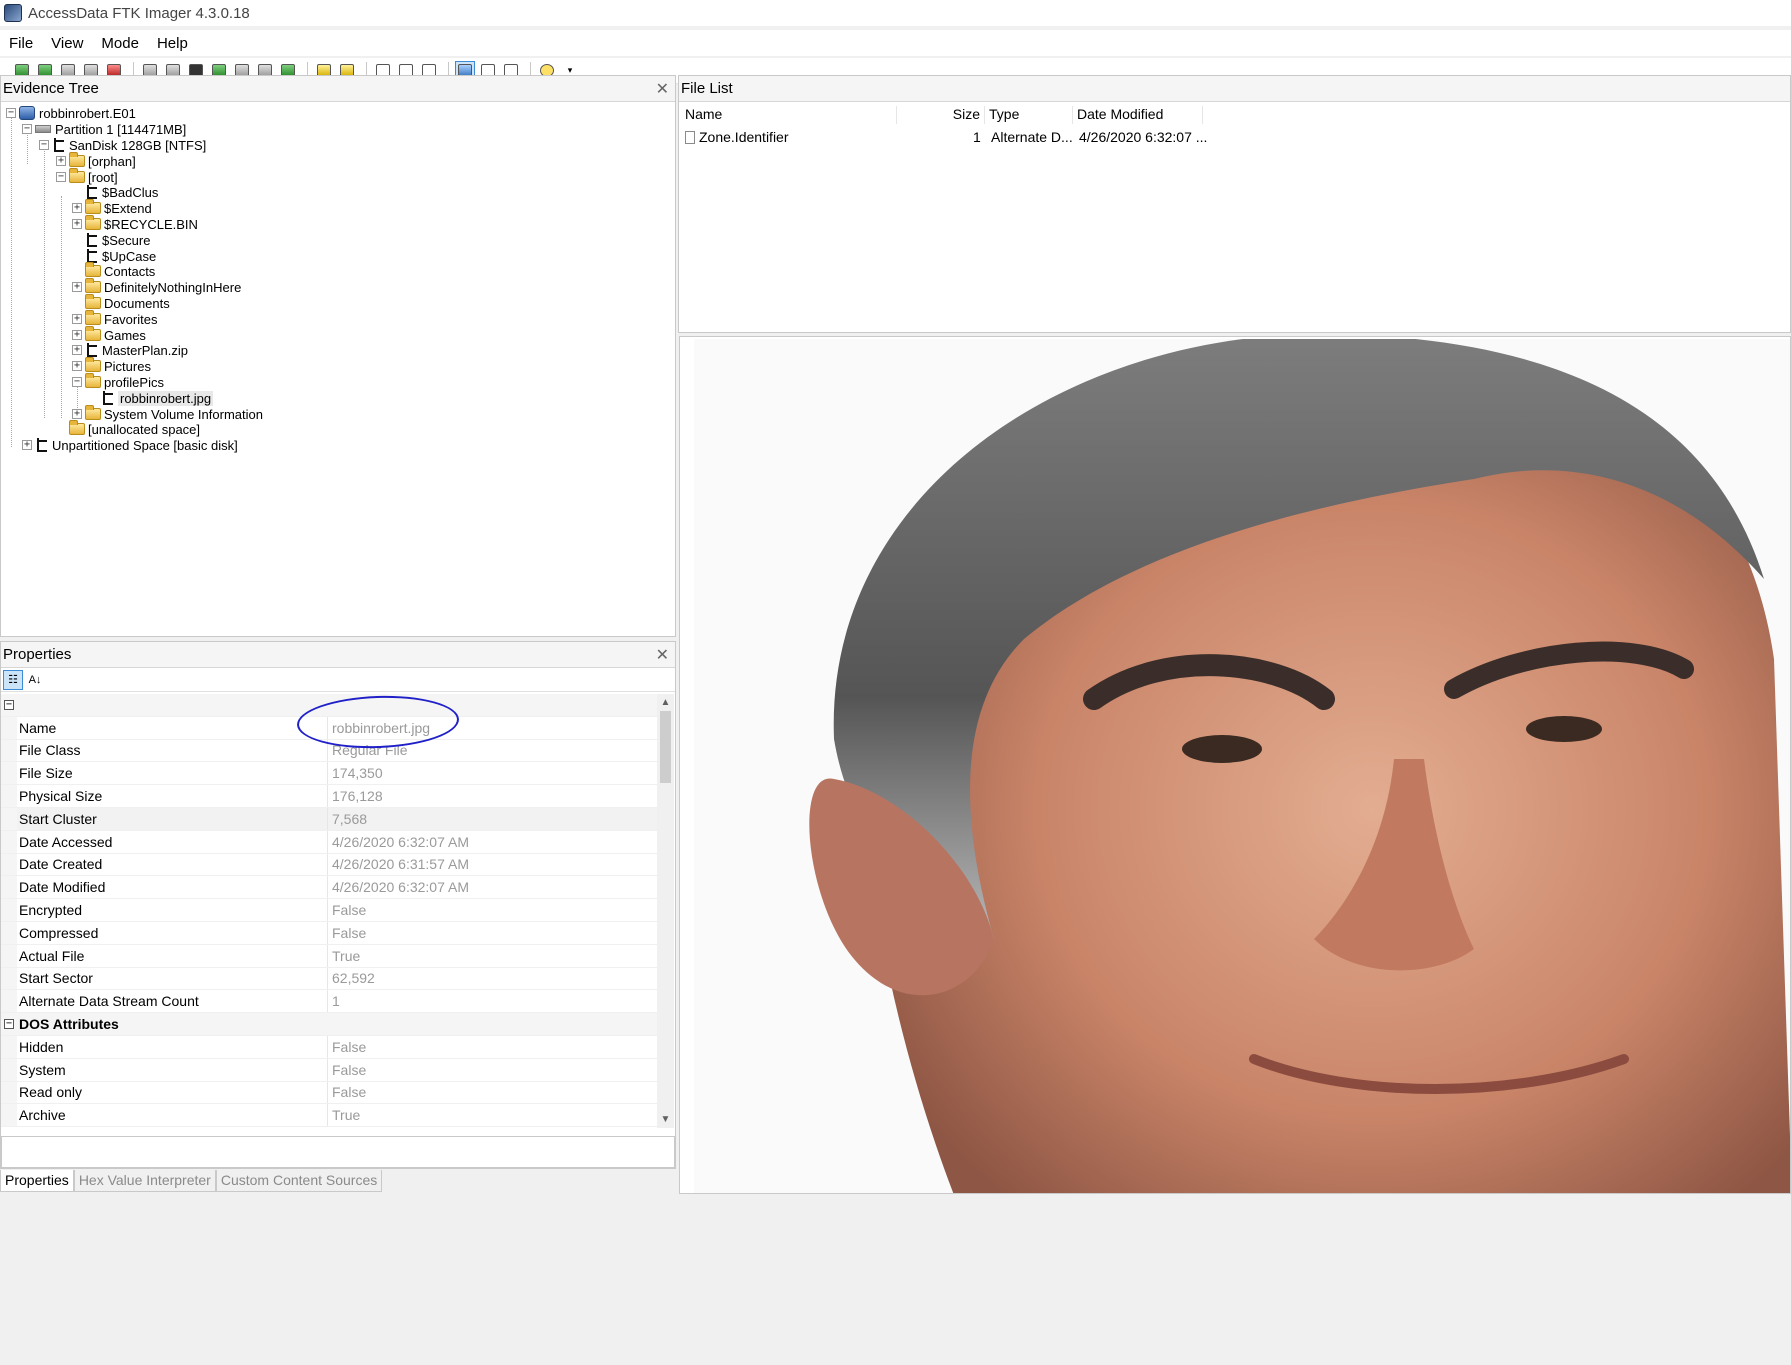 The height and width of the screenshot is (1365, 1791). Describe the element at coordinates (43, 129) in the screenshot. I see `partition-icon` at that location.